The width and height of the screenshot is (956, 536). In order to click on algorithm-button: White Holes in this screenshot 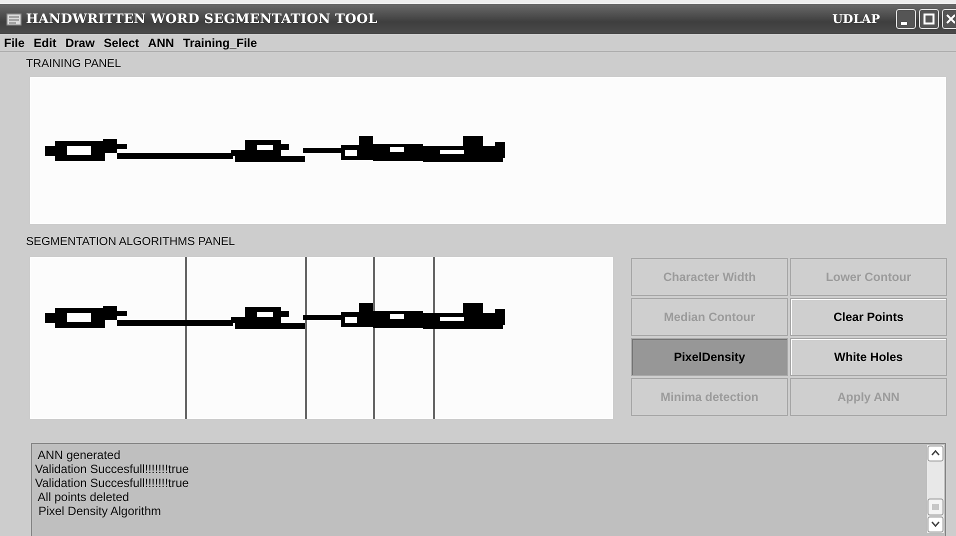, I will do `click(868, 357)`.